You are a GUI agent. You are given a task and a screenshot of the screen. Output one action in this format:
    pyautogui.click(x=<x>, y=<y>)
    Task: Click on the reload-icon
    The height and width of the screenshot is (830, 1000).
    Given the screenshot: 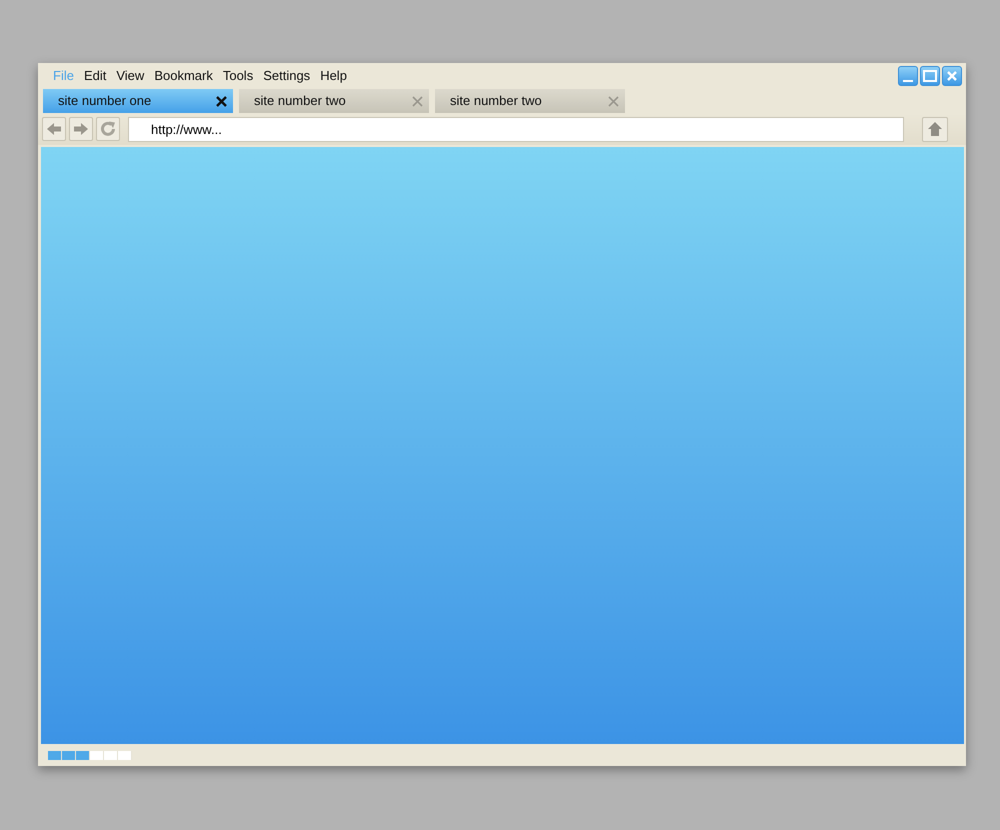 What is the action you would take?
    pyautogui.click(x=108, y=129)
    